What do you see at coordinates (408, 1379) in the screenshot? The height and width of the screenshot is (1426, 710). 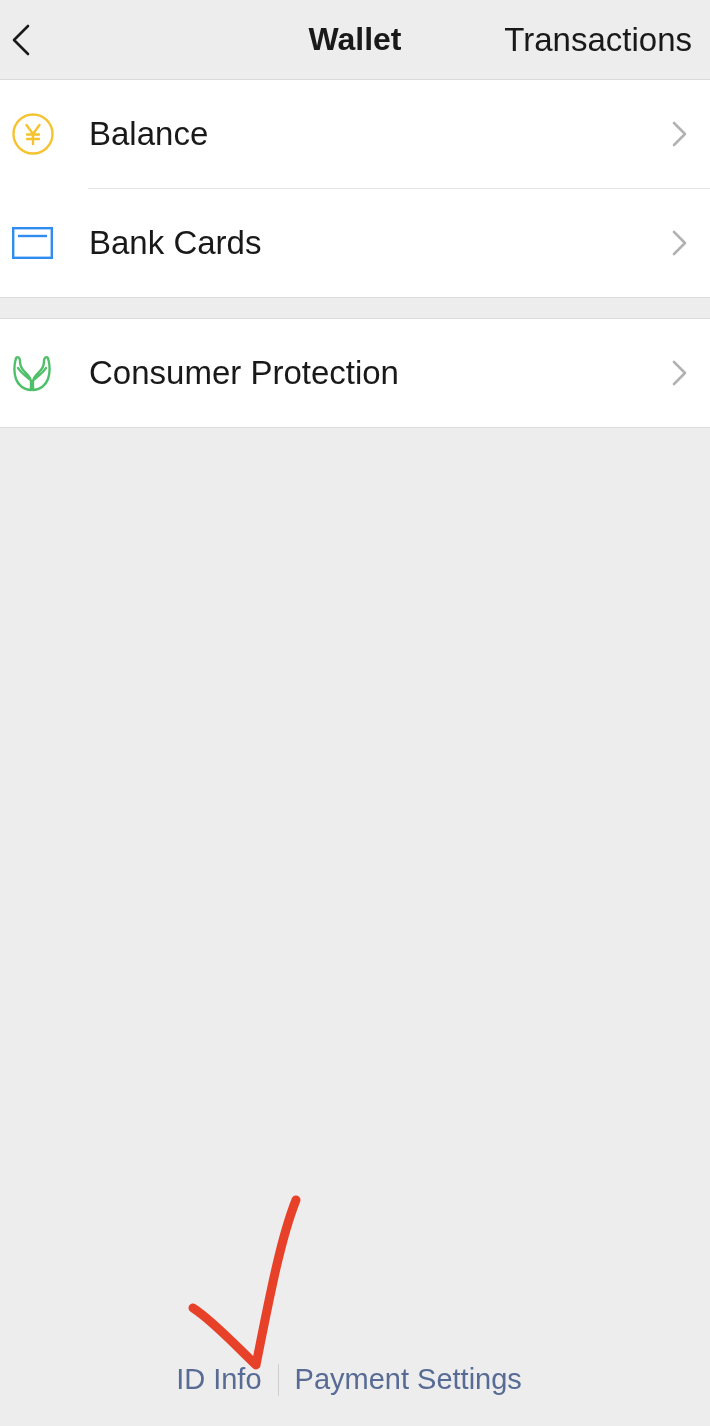 I see `payment-settings-link: Payment Settings` at bounding box center [408, 1379].